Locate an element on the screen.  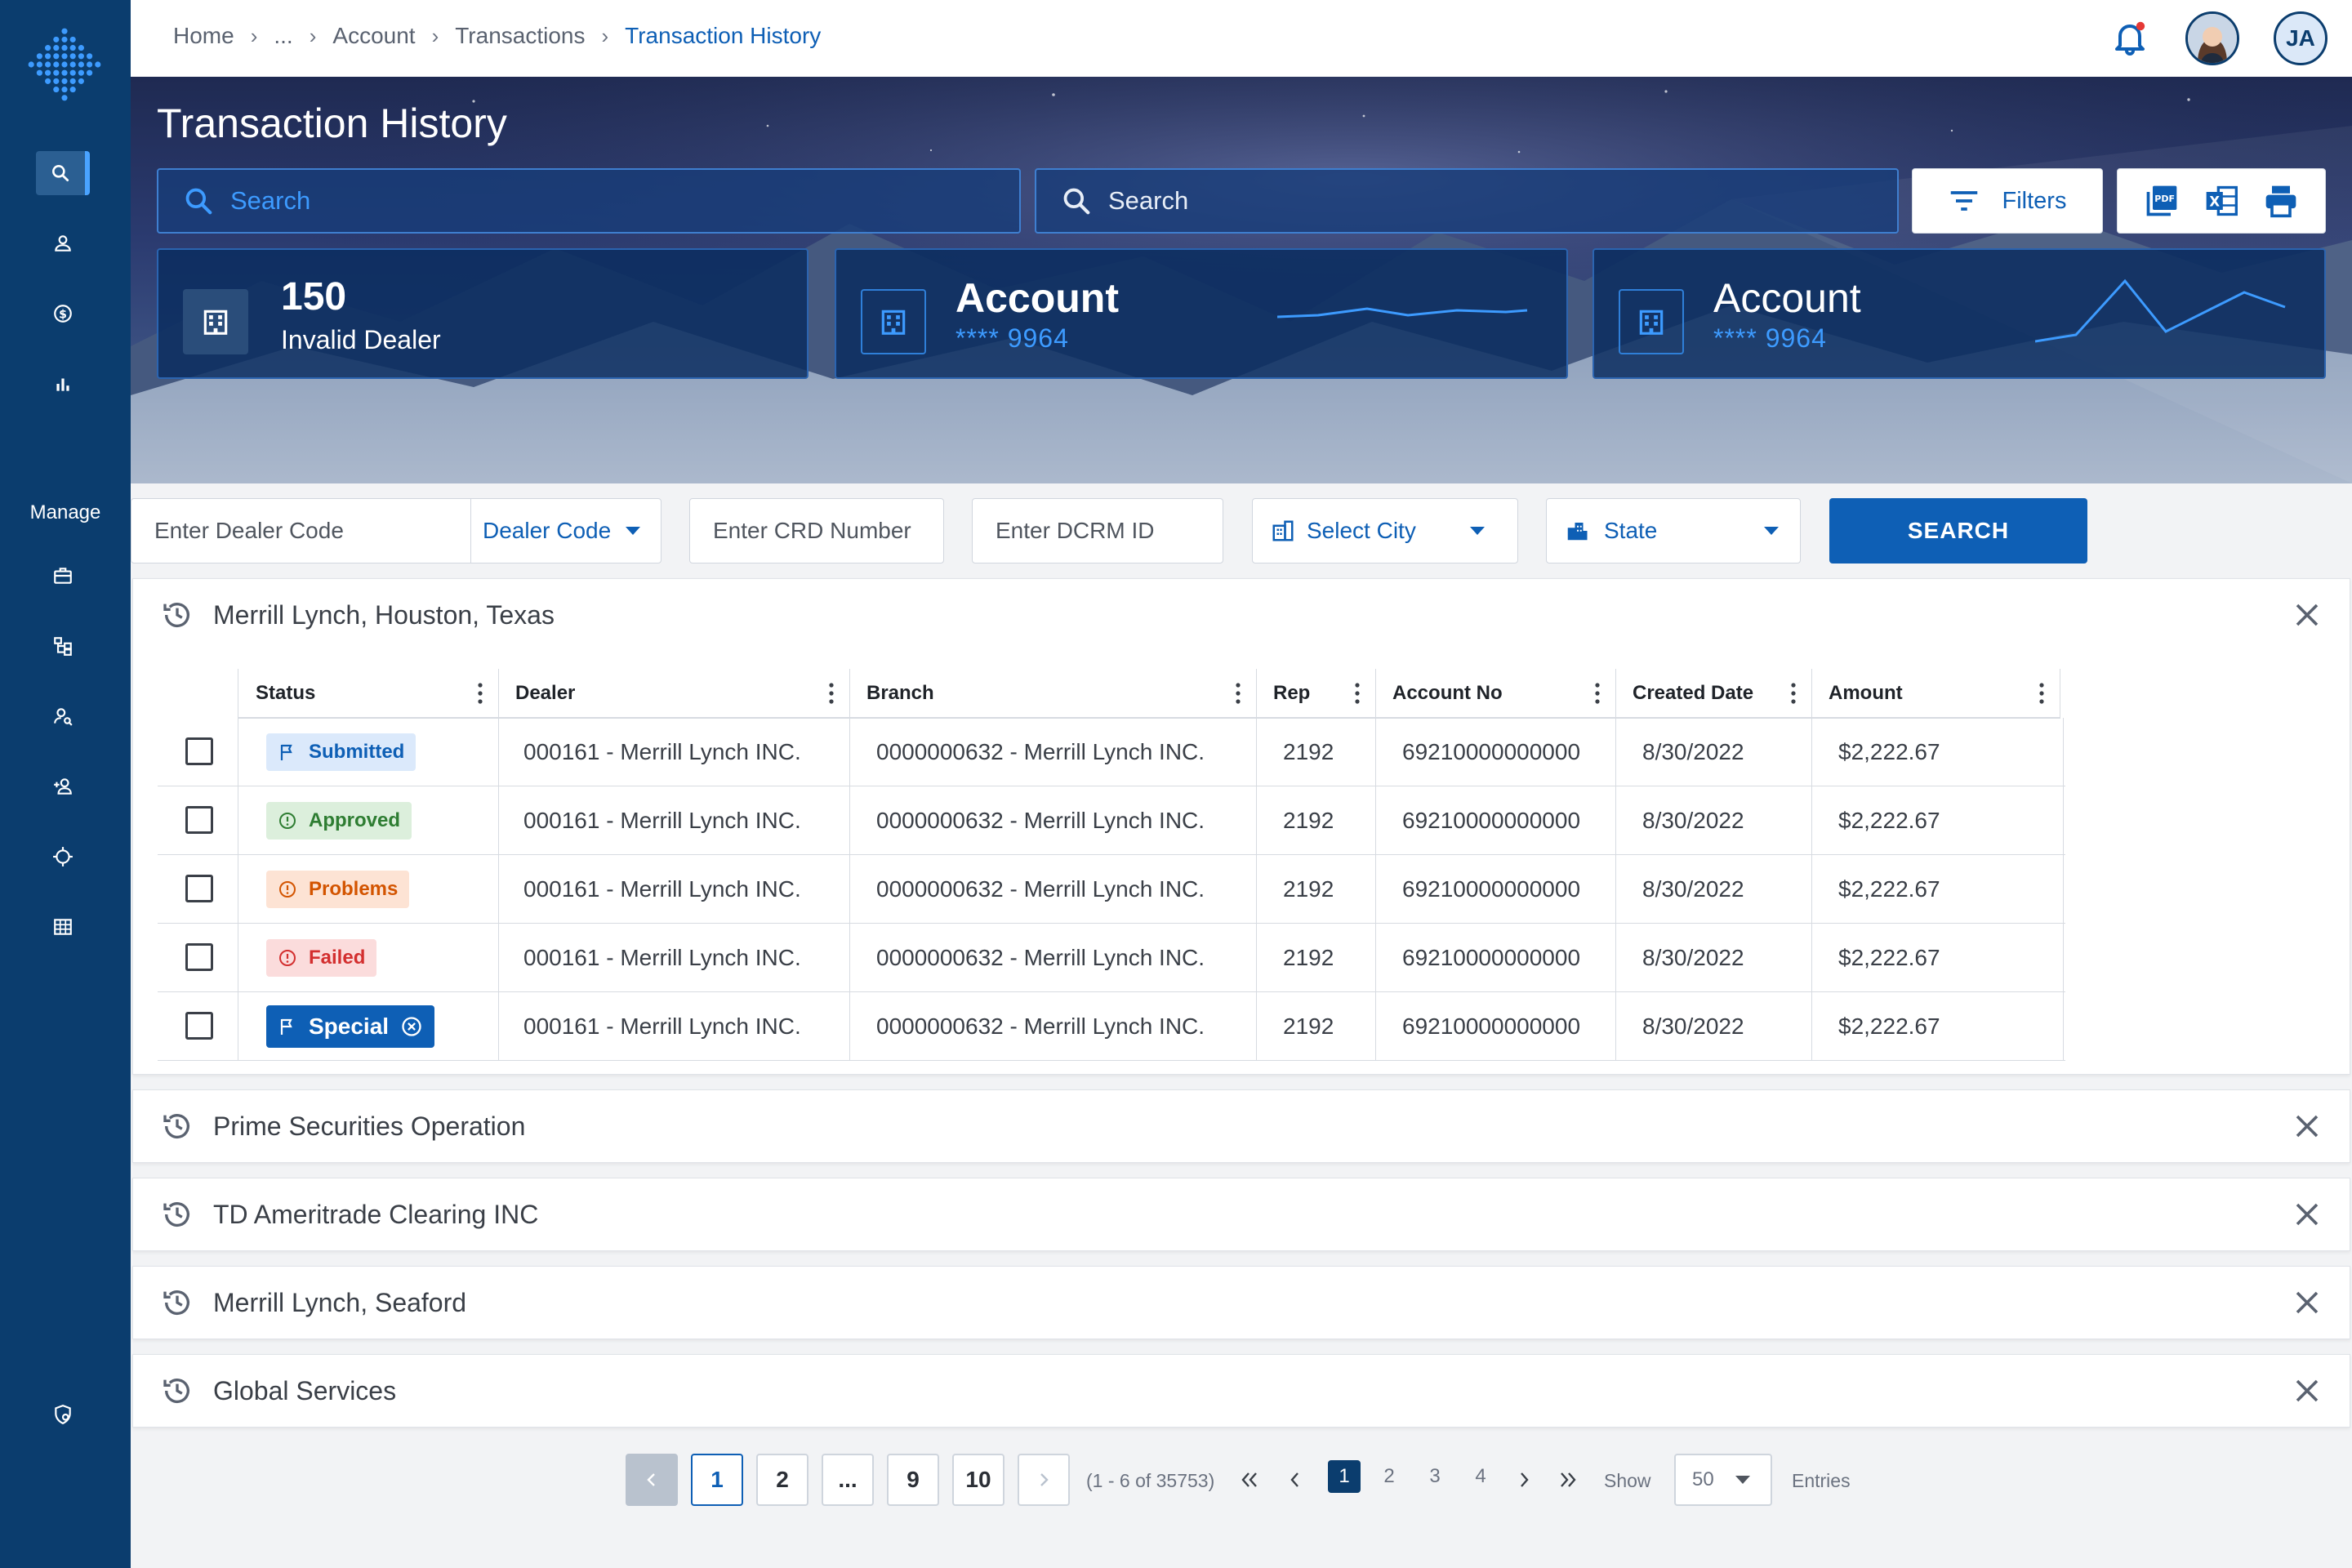
mini-page: 3 is located at coordinates (1435, 1476).